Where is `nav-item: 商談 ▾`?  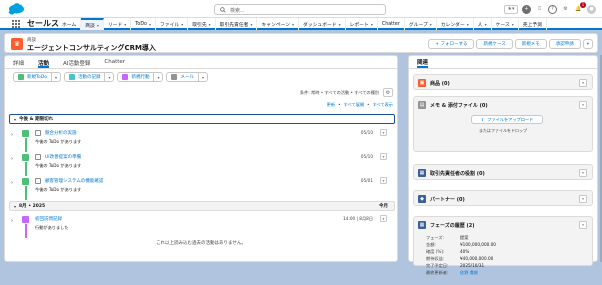 nav-item: 商談 ▾ is located at coordinates (92, 24).